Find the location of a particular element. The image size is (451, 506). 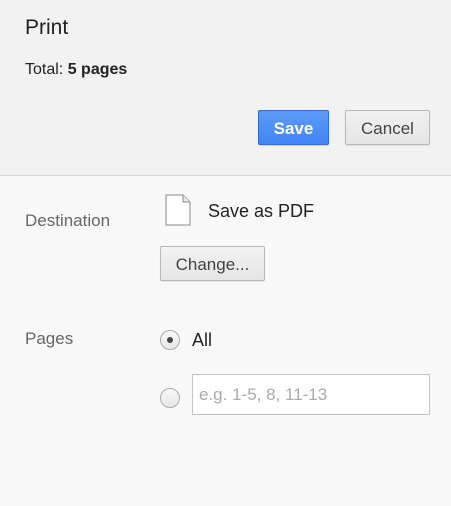

pages-custom-radio is located at coordinates (170, 398).